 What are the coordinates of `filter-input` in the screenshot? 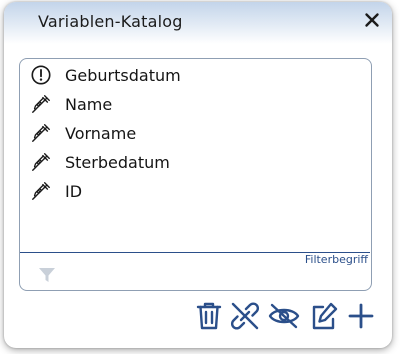 It's located at (211, 276).